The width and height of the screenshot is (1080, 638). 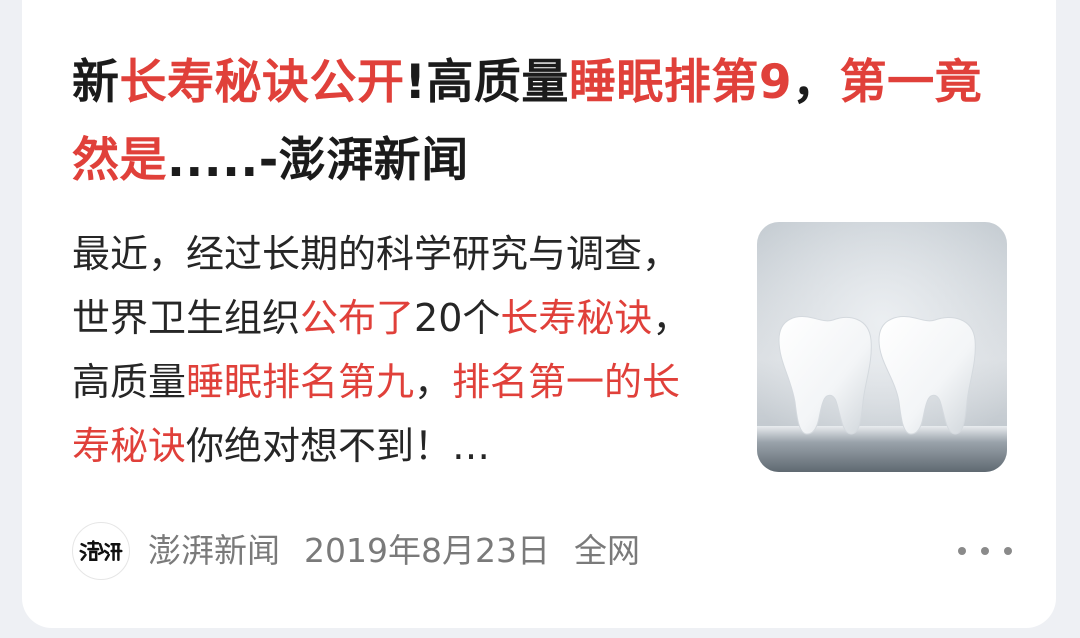 What do you see at coordinates (680, 82) in the screenshot?
I see `title-highlight: 睡眠排第9` at bounding box center [680, 82].